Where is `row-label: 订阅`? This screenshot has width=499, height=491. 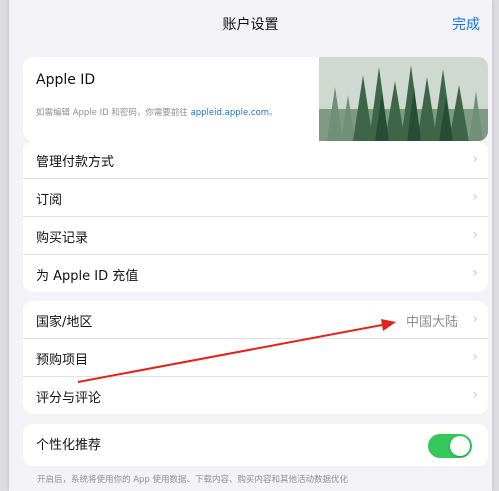
row-label: 订阅 is located at coordinates (49, 200).